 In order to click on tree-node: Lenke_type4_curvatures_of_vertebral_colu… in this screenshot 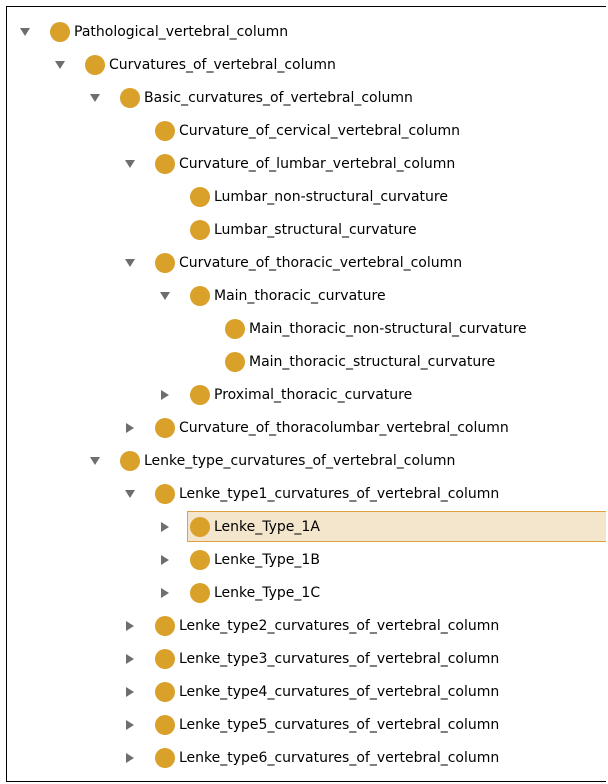, I will do `click(306, 692)`.